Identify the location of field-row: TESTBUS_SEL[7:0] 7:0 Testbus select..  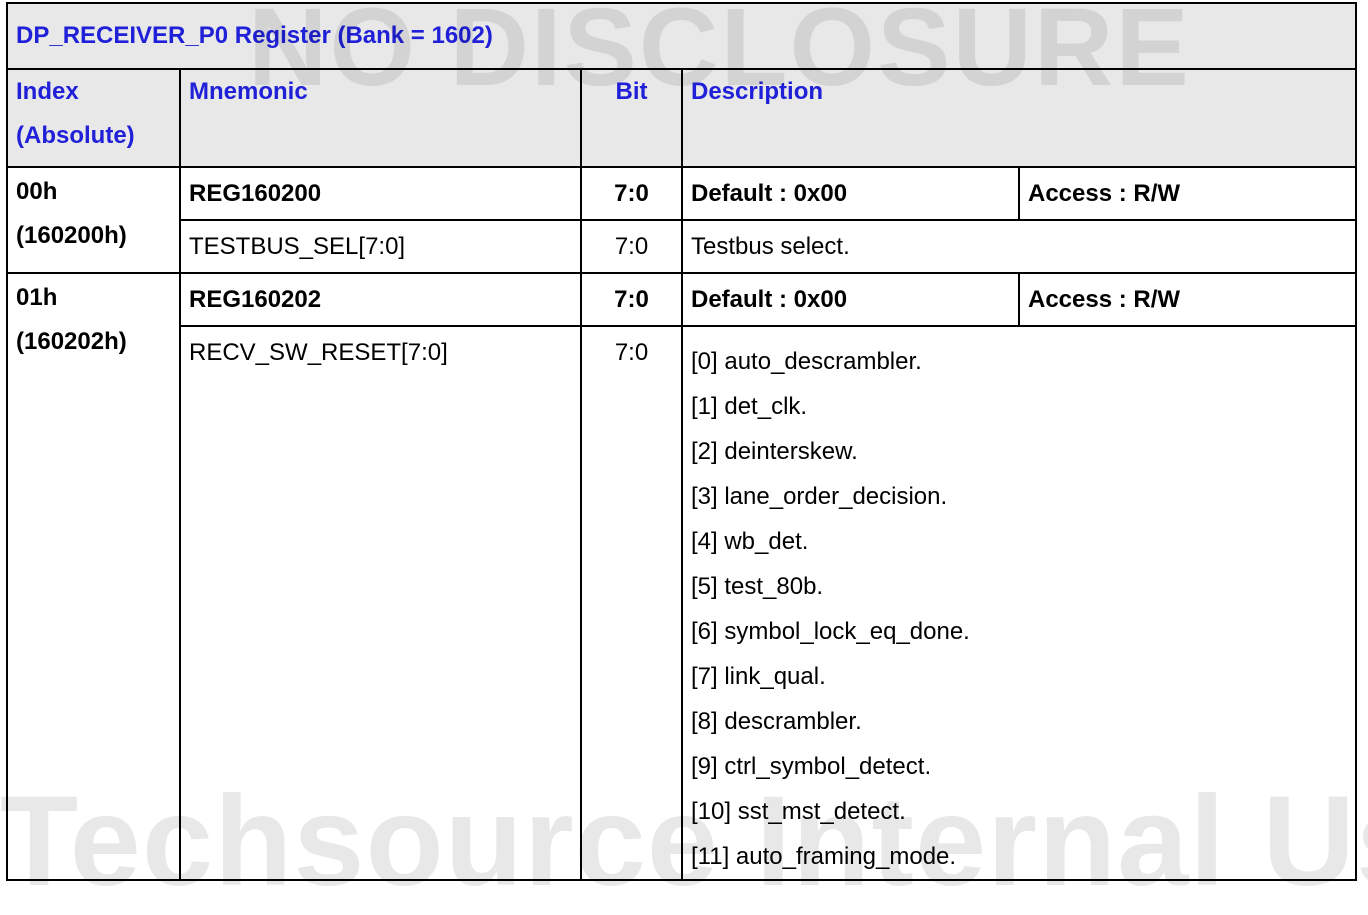
(682, 246).